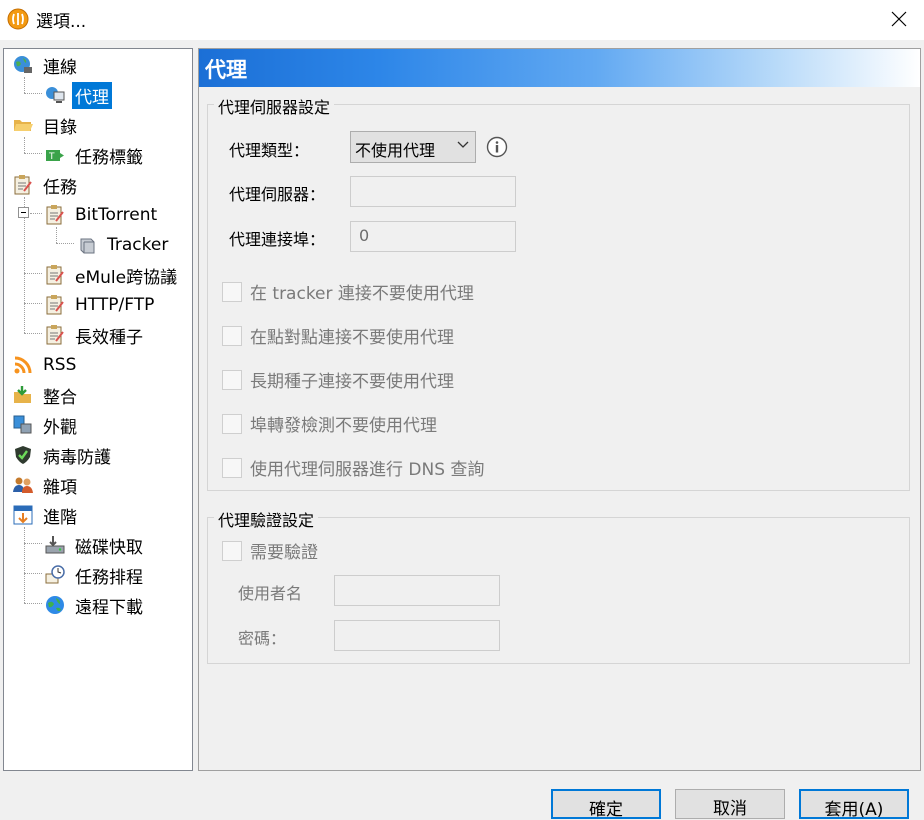 The image size is (924, 820). I want to click on password-input, so click(417, 635).